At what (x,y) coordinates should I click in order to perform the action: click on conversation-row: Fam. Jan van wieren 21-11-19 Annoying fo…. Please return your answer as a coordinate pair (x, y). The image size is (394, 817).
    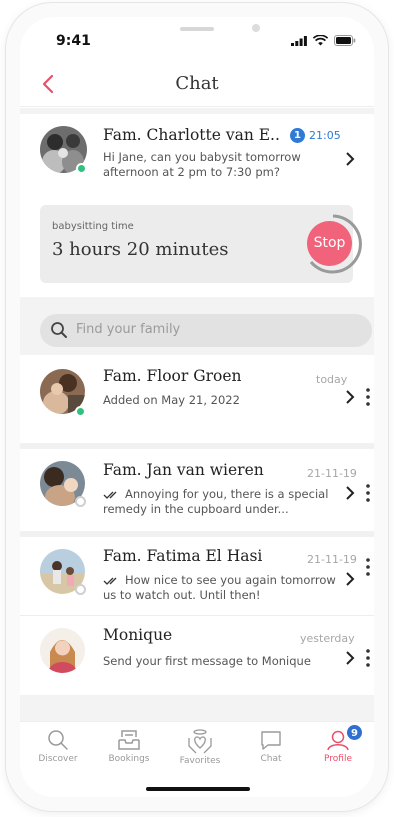
    Looking at the image, I should click on (197, 490).